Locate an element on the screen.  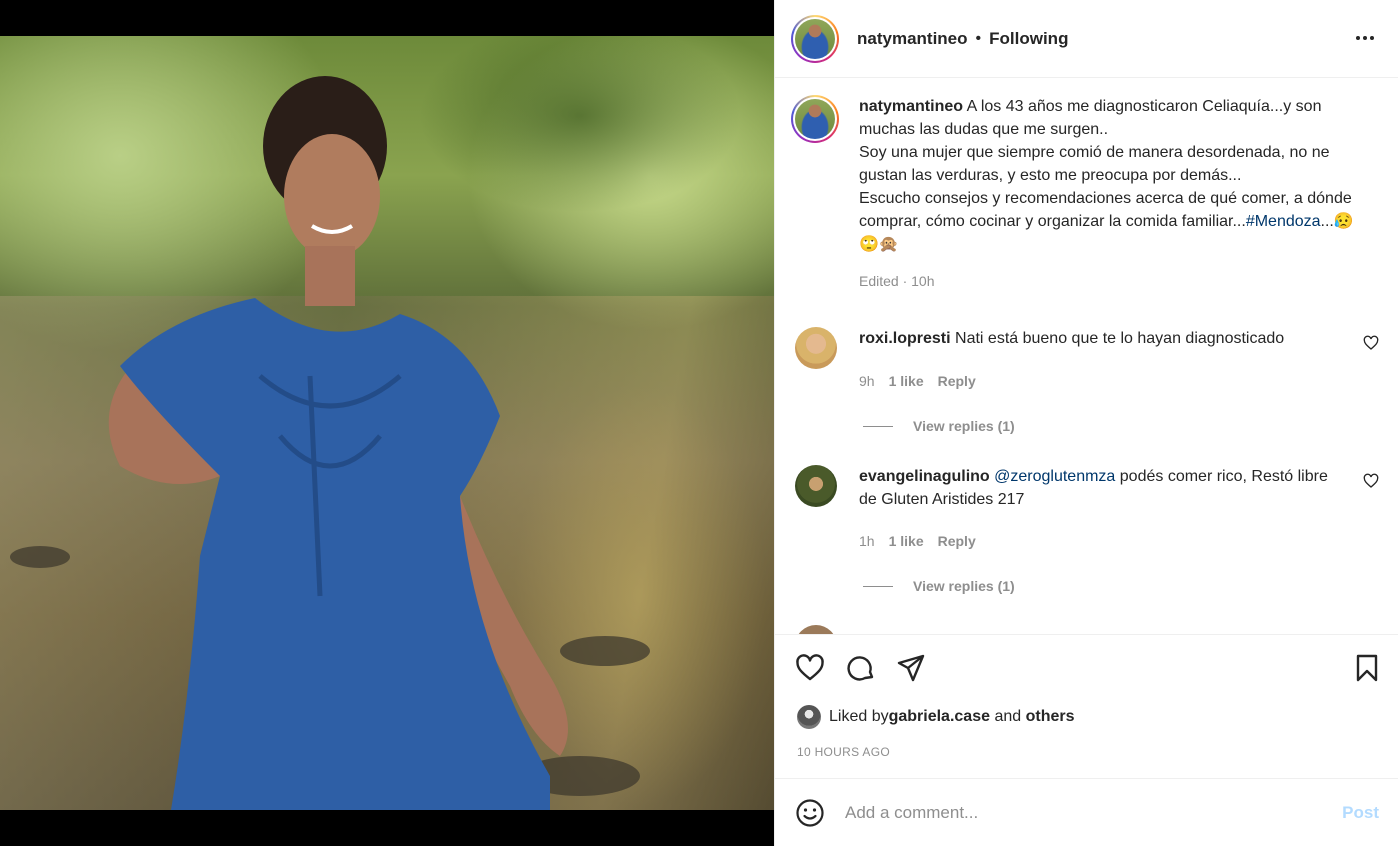
likes-others-link: others is located at coordinates (1050, 717).